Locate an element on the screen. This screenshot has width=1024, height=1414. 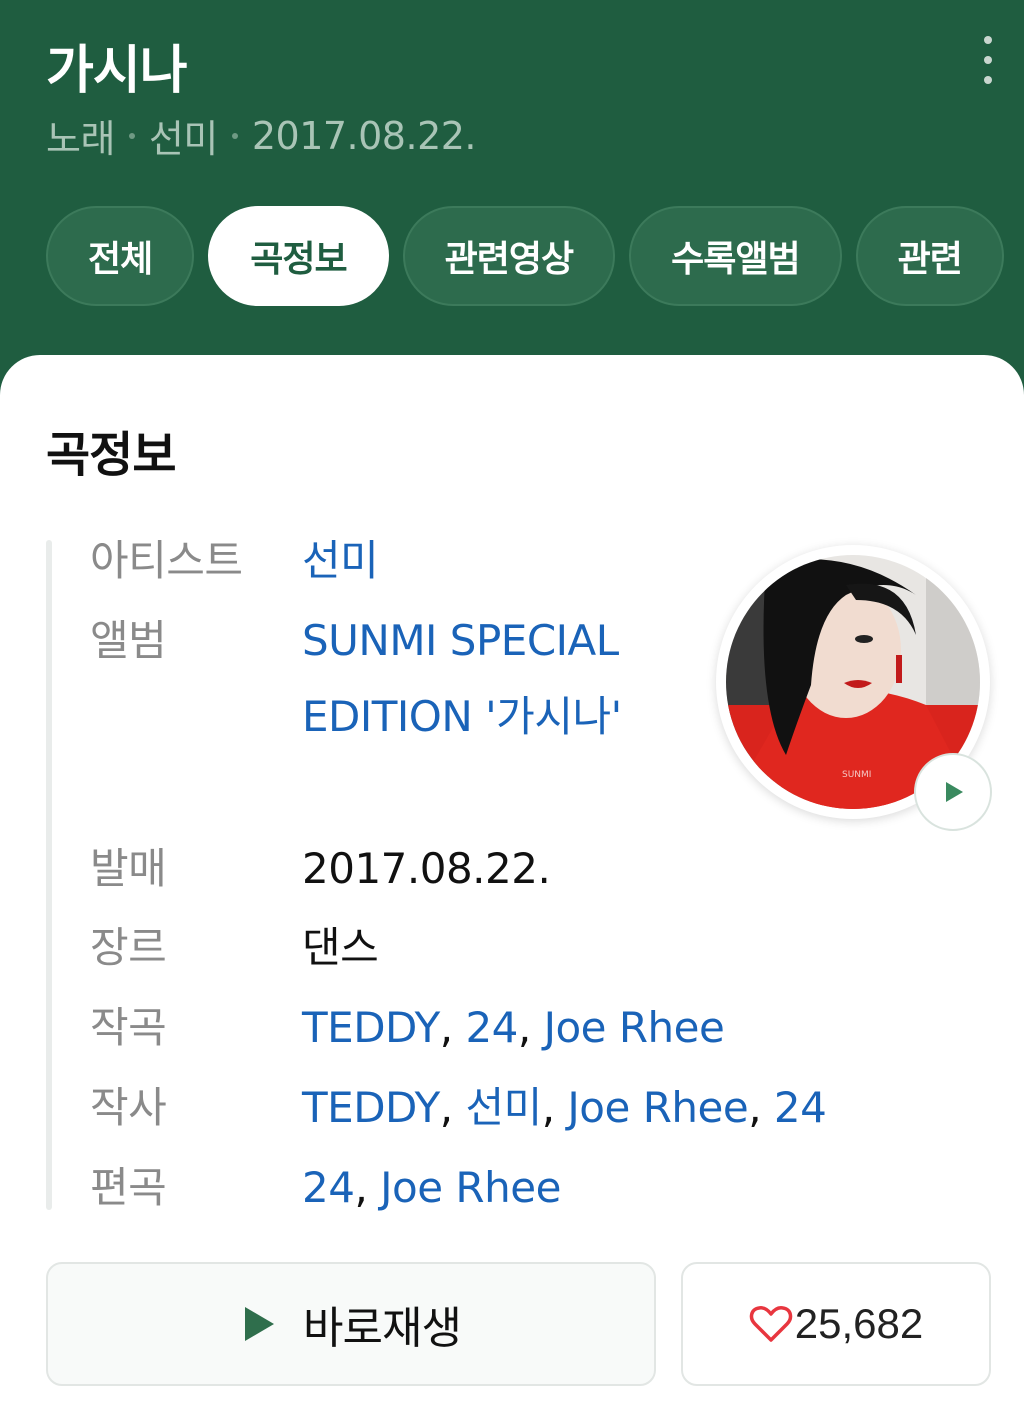
play-now-button: 바로재생 is located at coordinates (351, 1324).